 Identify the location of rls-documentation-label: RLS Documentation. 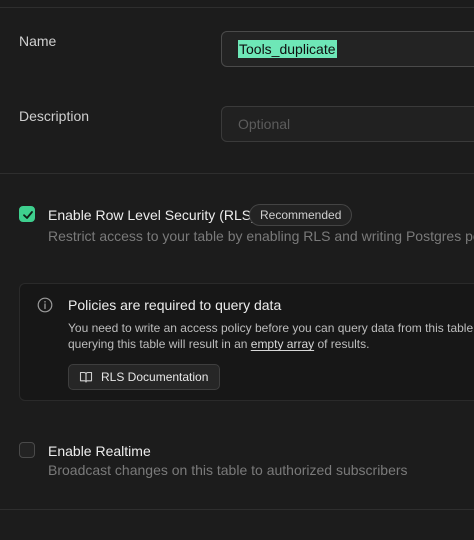
(155, 377).